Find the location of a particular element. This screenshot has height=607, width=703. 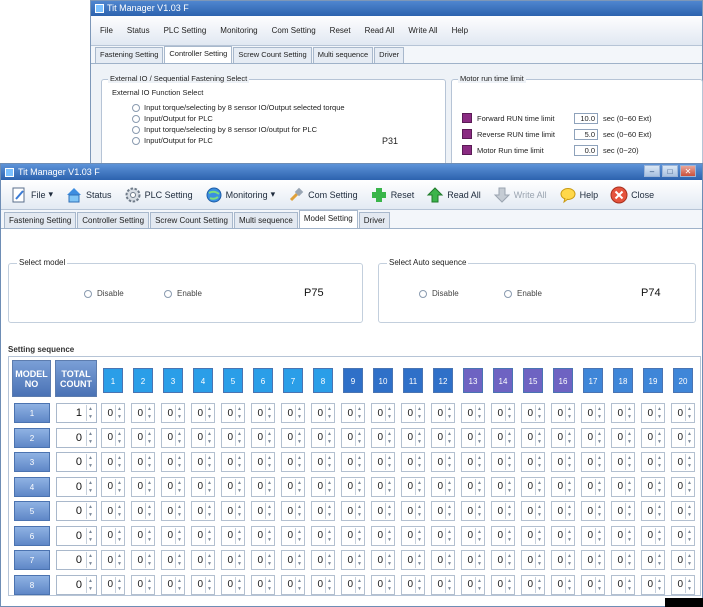

bg-toolbar-item: File is located at coordinates (106, 30).